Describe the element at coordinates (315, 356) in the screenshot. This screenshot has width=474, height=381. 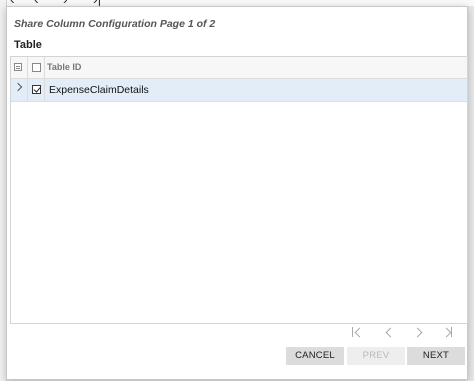
I see `cancel-button: CANCEL` at that location.